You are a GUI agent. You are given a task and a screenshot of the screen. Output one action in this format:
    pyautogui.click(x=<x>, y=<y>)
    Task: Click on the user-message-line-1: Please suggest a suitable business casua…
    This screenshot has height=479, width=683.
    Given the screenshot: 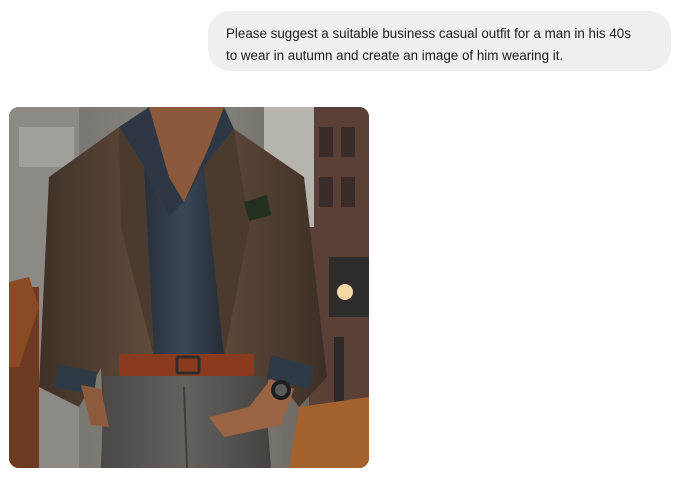 What is the action you would take?
    pyautogui.click(x=428, y=33)
    